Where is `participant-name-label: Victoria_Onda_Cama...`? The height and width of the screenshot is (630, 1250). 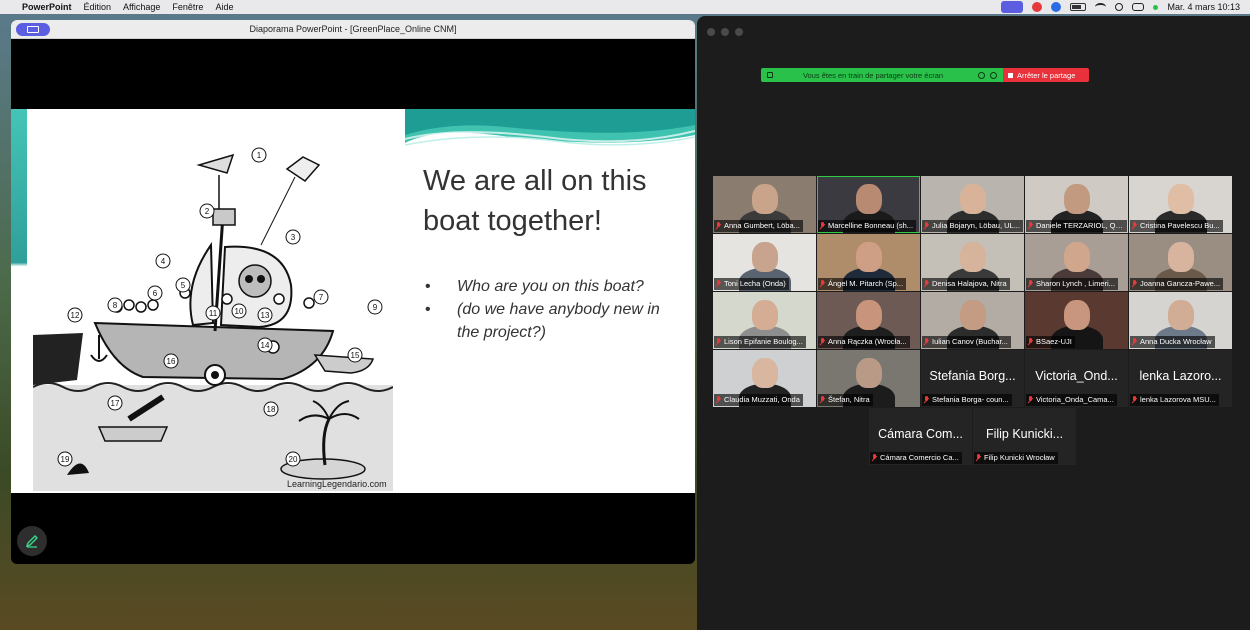 participant-name-label: Victoria_Onda_Cama... is located at coordinates (1071, 400).